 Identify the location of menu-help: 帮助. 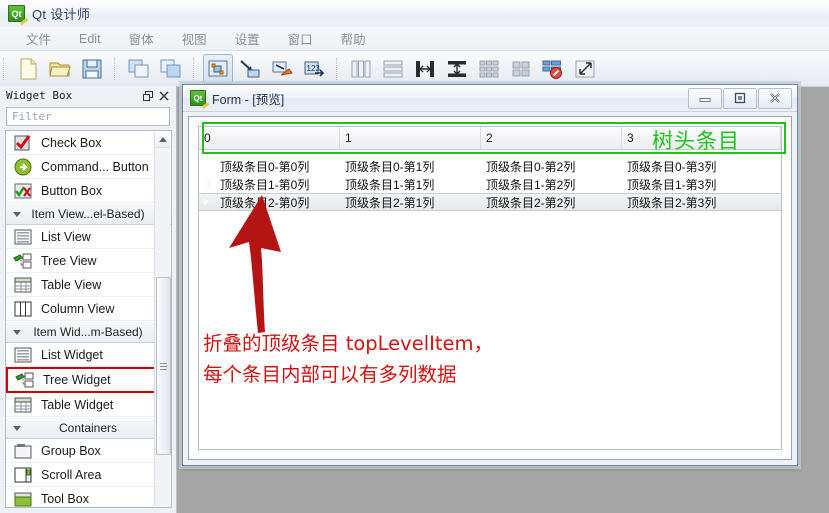
(353, 38).